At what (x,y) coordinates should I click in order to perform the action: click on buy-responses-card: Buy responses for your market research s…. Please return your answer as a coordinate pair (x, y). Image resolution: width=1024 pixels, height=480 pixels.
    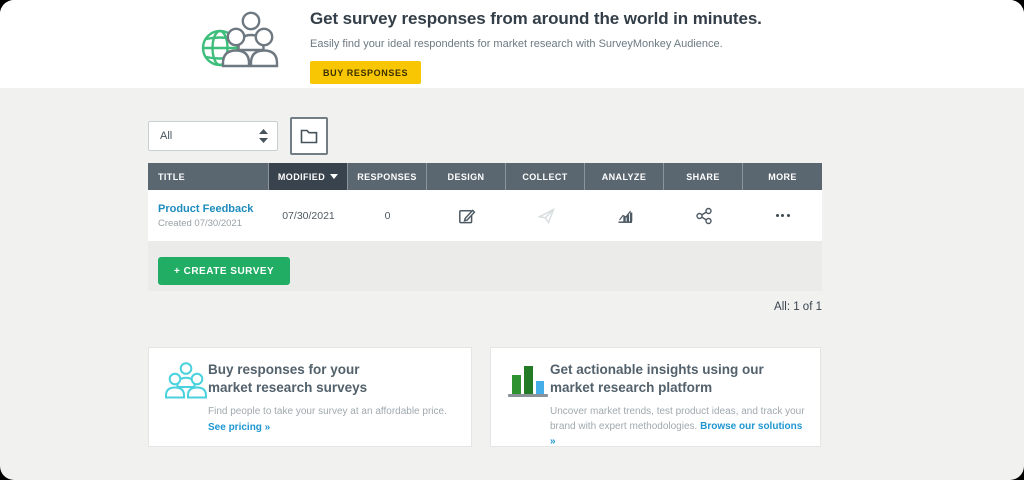
    Looking at the image, I should click on (310, 397).